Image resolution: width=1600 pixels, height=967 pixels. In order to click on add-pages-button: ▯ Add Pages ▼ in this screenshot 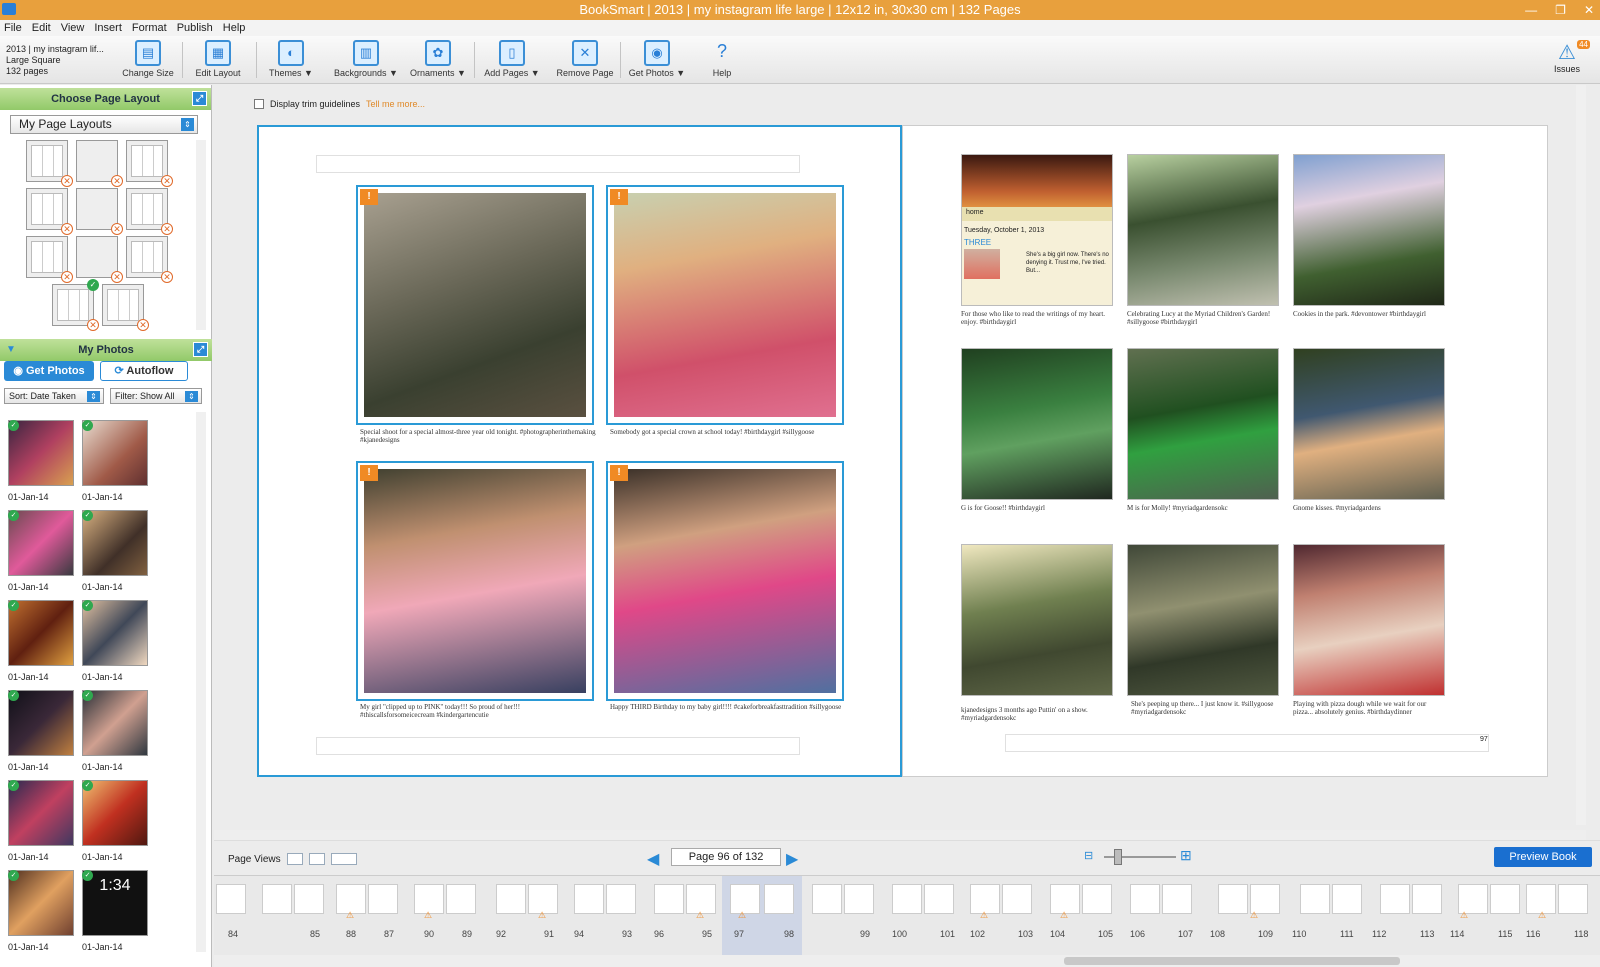, I will do `click(512, 59)`.